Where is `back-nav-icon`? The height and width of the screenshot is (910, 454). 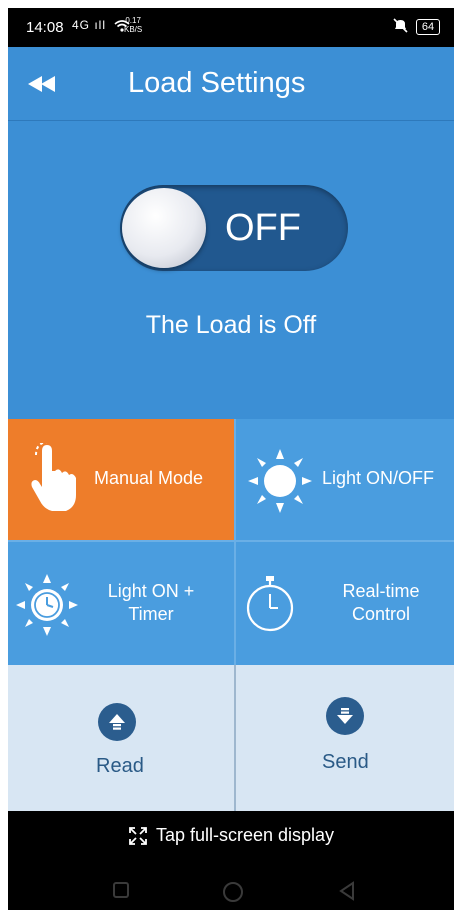 back-nav-icon is located at coordinates (347, 894).